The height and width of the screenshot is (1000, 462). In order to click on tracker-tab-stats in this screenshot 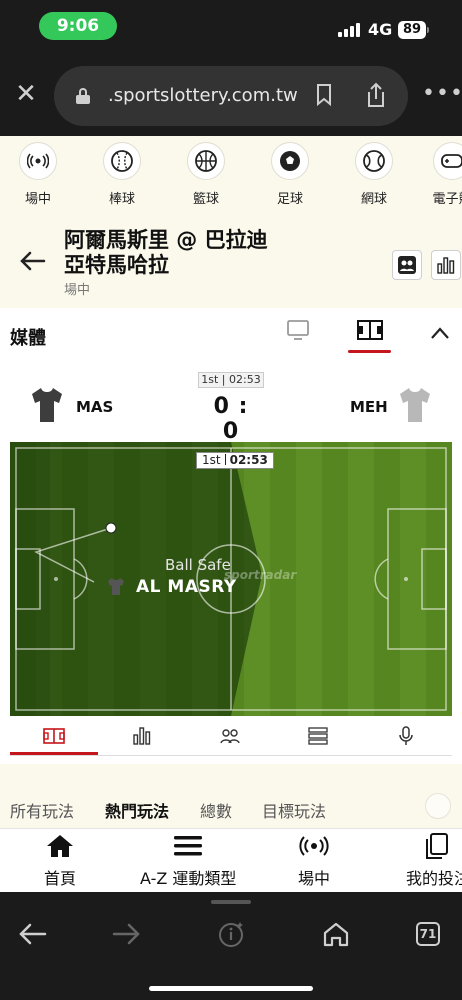, I will do `click(142, 736)`.